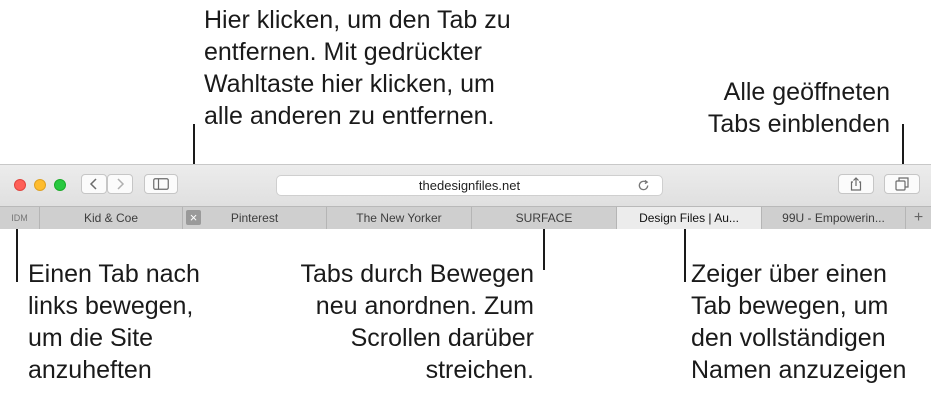  I want to click on callout-line: links bewegen,, so click(111, 306).